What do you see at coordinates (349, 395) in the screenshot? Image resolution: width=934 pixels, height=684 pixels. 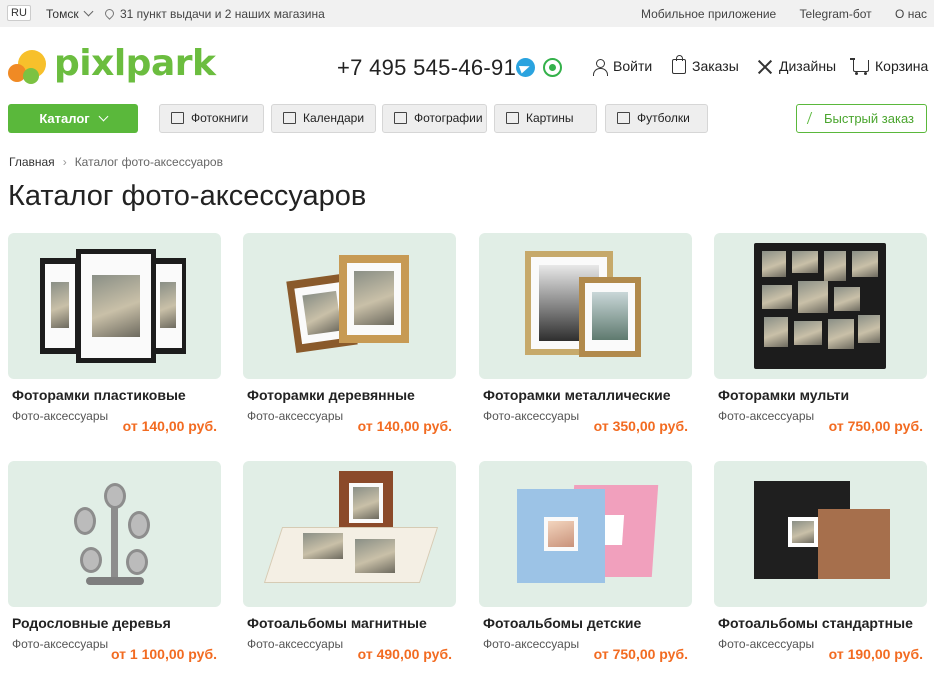 I see `product-name: Фоторамки деревянные` at bounding box center [349, 395].